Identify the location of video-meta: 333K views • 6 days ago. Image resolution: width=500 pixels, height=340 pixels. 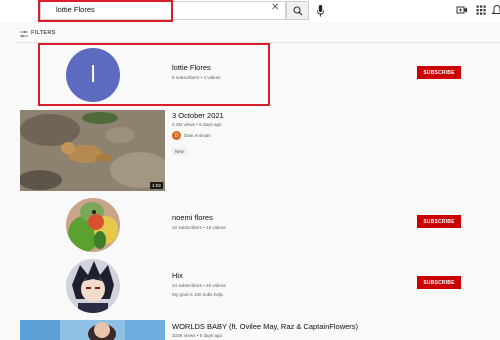
(197, 335).